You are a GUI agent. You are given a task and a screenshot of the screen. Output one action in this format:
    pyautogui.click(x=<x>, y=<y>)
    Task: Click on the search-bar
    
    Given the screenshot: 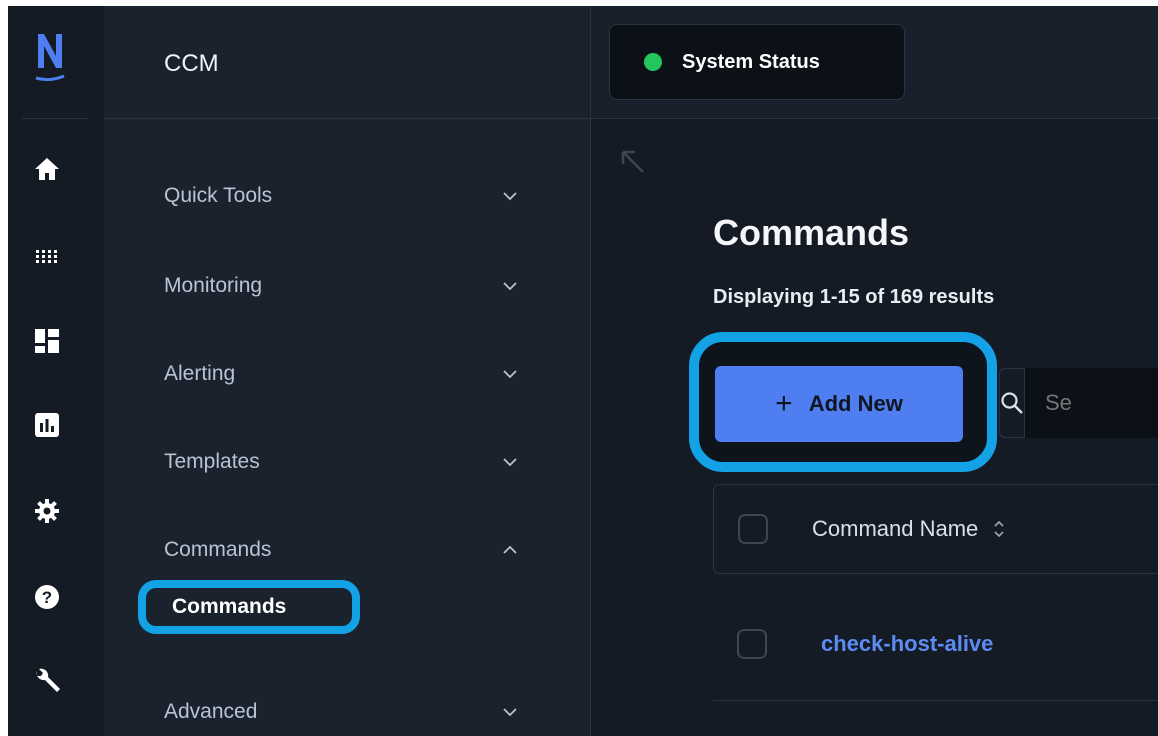 What is the action you would take?
    pyautogui.click(x=1078, y=403)
    